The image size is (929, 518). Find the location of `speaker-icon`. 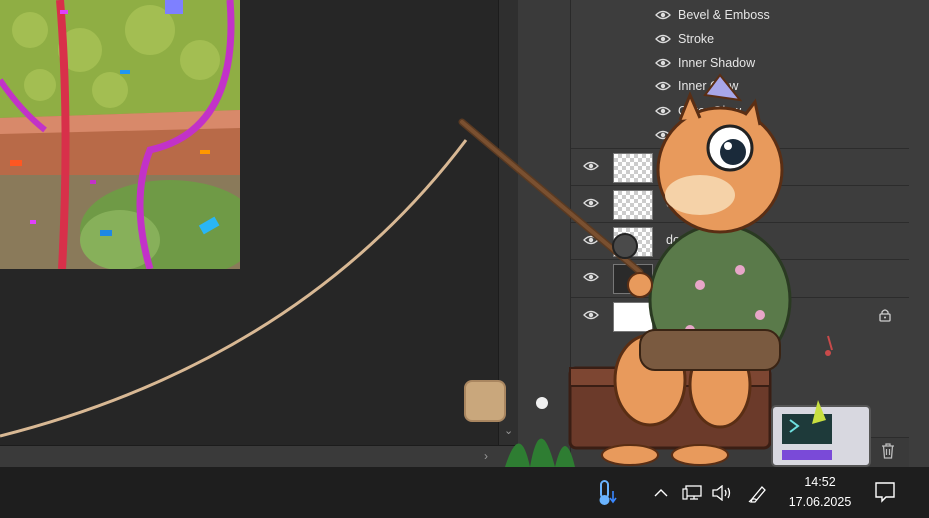

speaker-icon is located at coordinates (722, 492).